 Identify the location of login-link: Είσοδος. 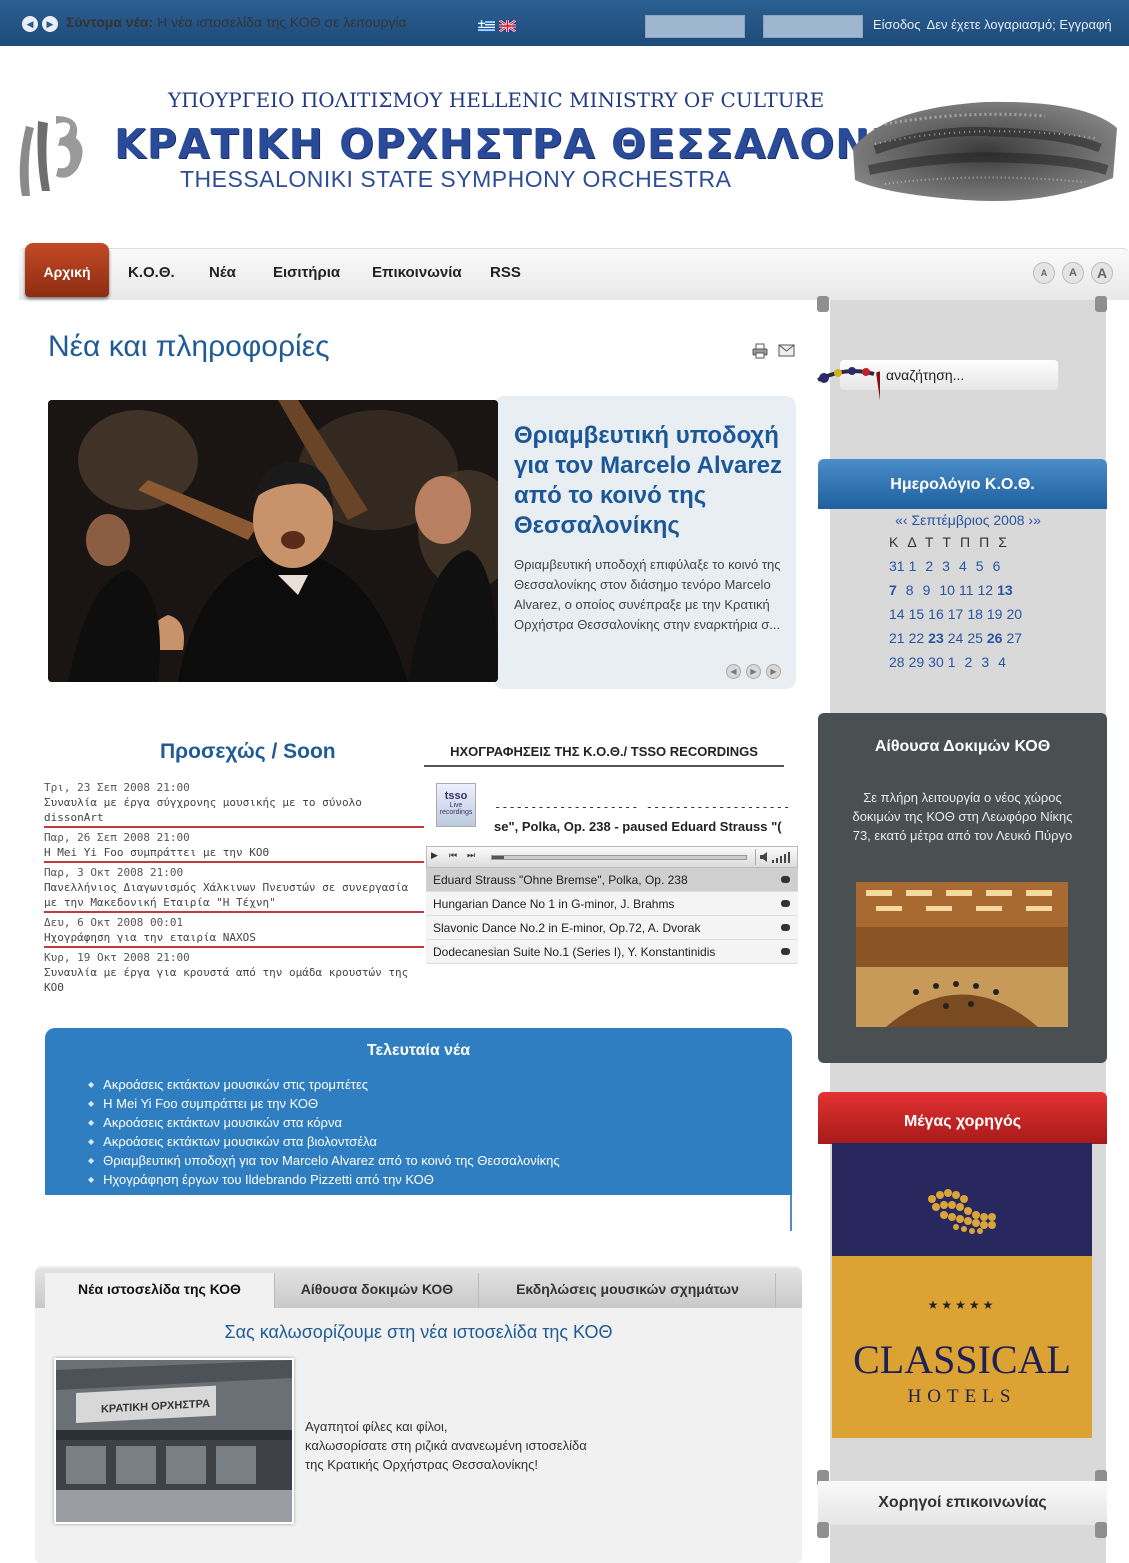
(897, 24).